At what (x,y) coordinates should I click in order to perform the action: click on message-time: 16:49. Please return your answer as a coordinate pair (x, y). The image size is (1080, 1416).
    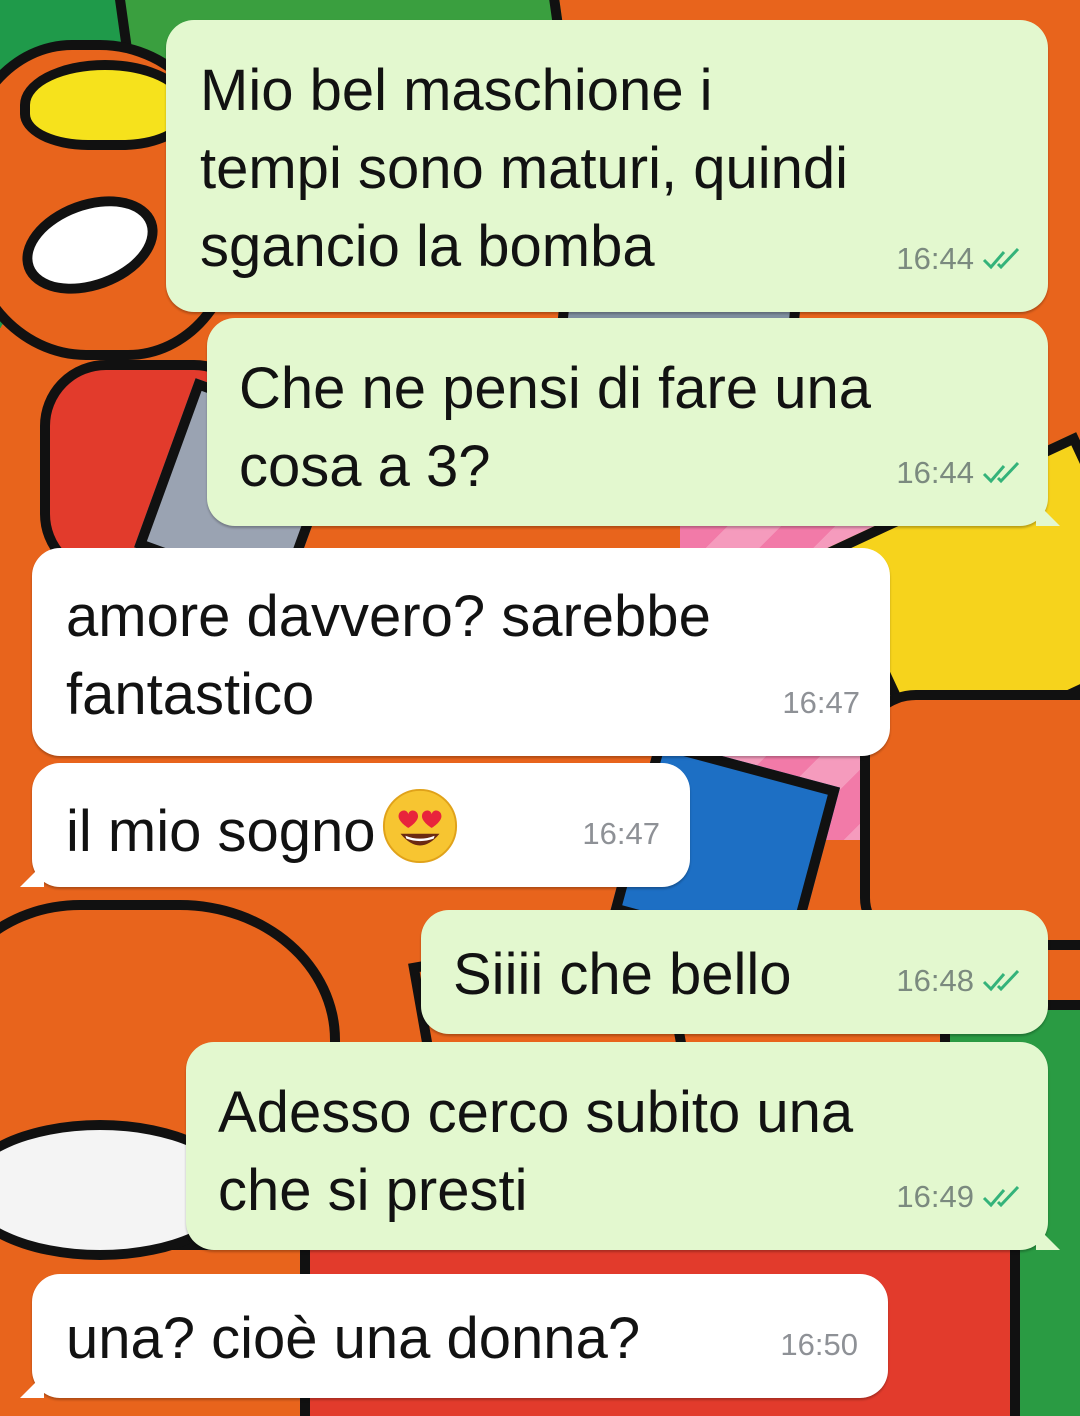
    Looking at the image, I should click on (935, 1196).